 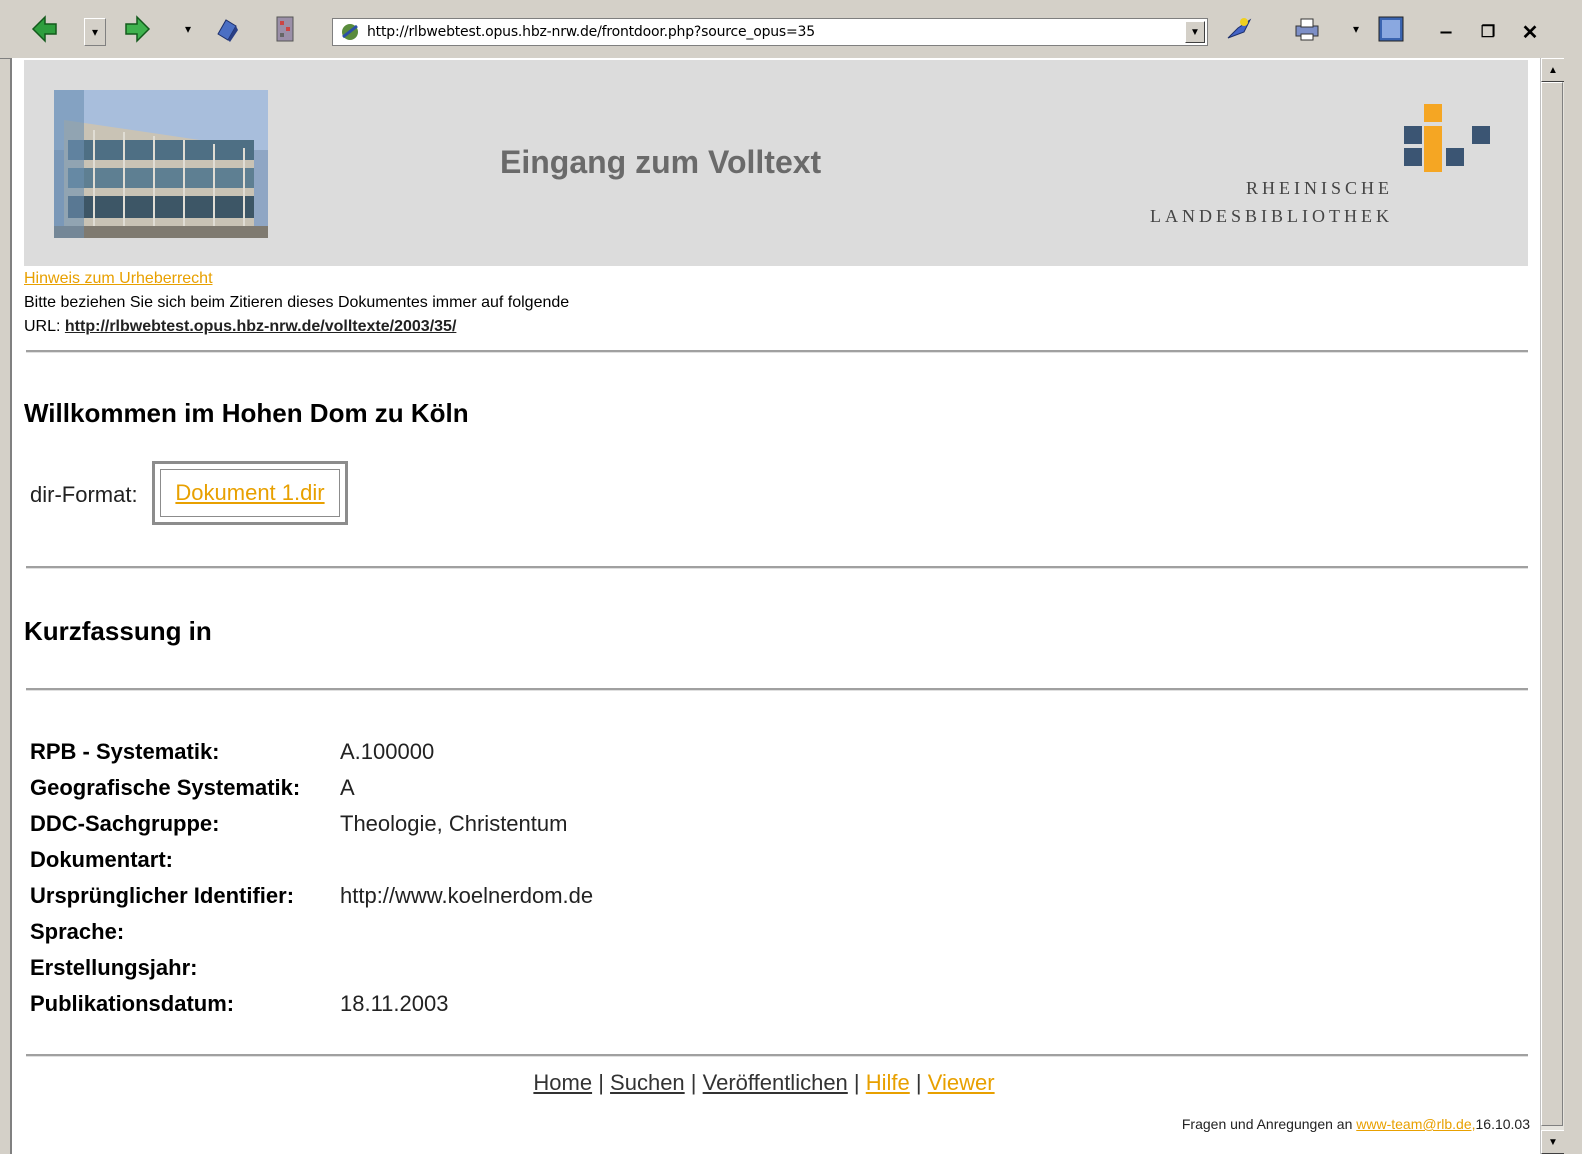 What do you see at coordinates (1488, 32) in the screenshot?
I see `restore-icon: ❐` at bounding box center [1488, 32].